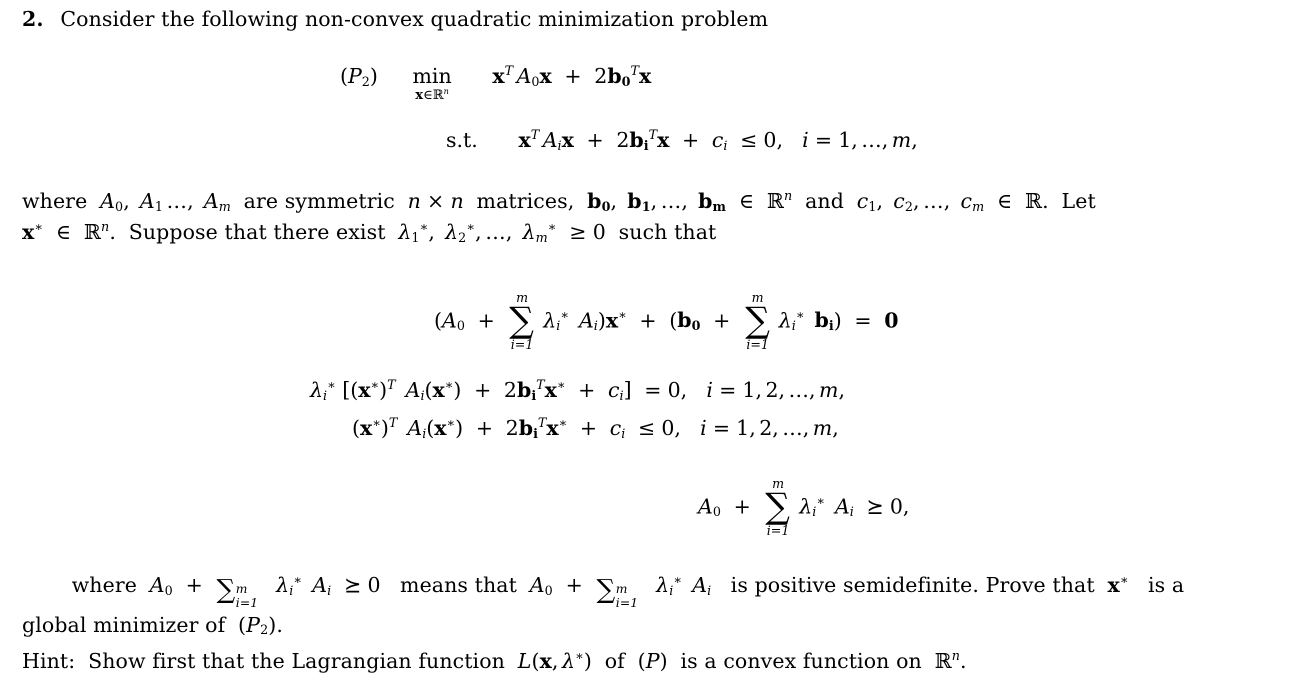 The height and width of the screenshot is (691, 1305). Describe the element at coordinates (614, 661) in the screenshot. I see `hint-text-b: of` at that location.